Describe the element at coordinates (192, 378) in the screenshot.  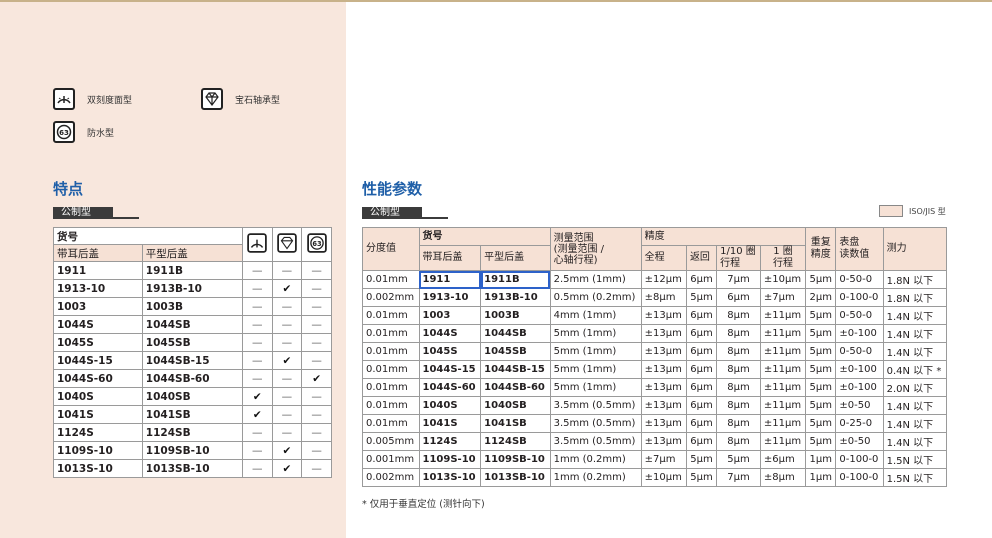
I see `feature-cell-flat: 1044SB-60` at that location.